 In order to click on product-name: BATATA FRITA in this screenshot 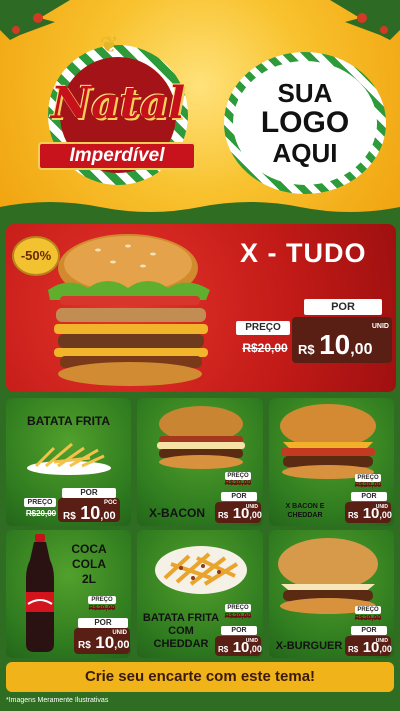, I will do `click(68, 421)`.